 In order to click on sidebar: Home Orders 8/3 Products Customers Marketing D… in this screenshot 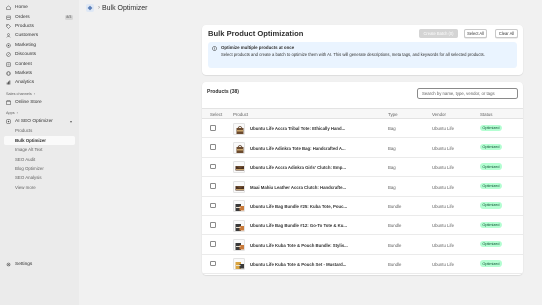, I will do `click(39, 152)`.